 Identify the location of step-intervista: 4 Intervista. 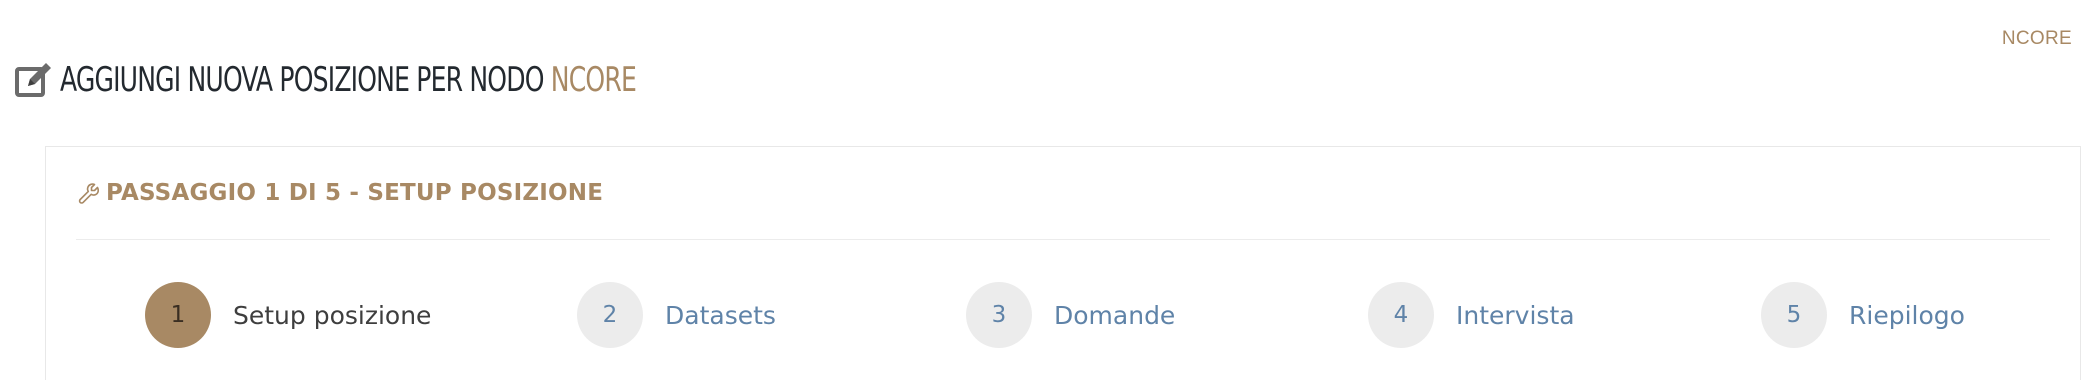
(1471, 315).